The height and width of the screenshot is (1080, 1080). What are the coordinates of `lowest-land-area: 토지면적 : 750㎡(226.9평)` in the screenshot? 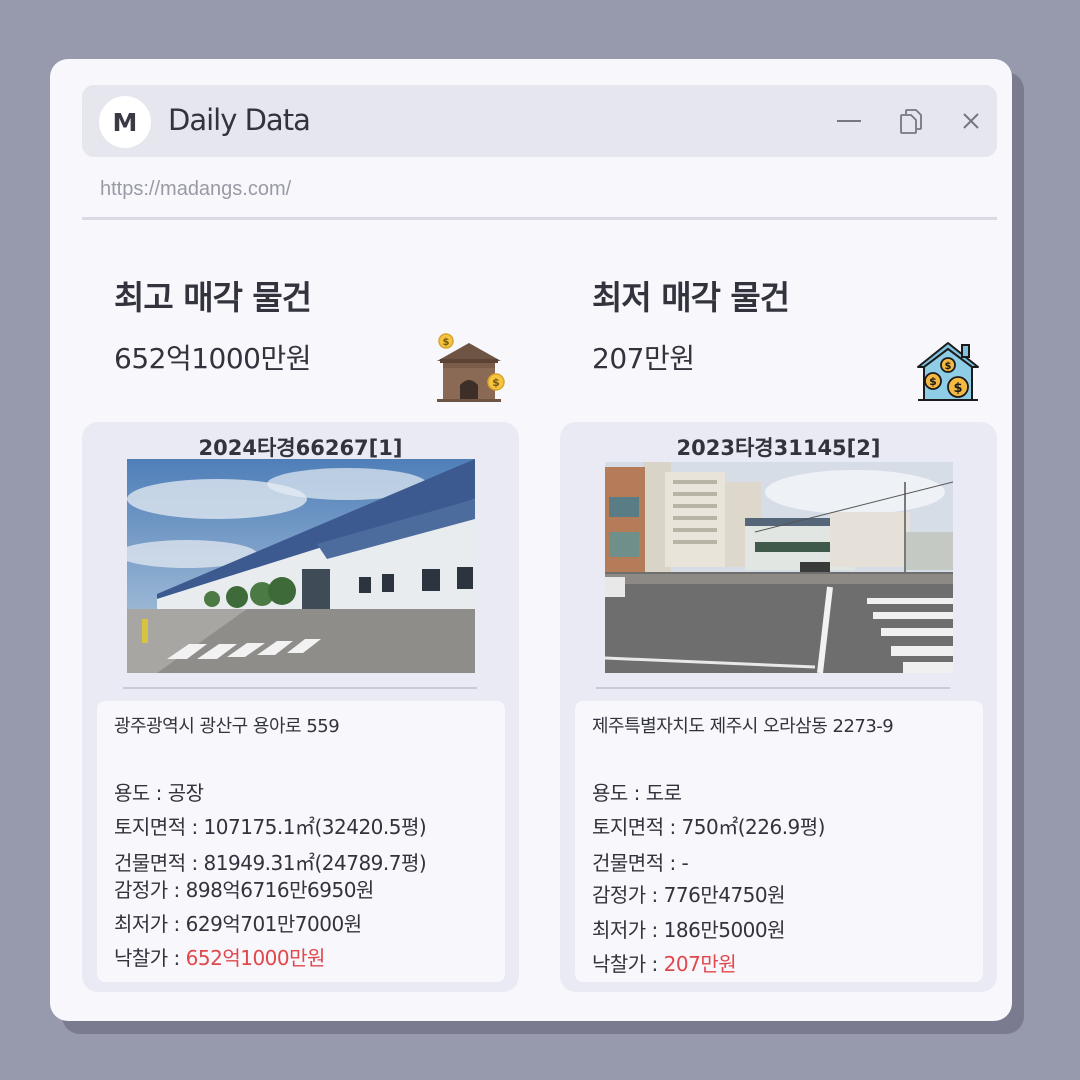 It's located at (709, 827).